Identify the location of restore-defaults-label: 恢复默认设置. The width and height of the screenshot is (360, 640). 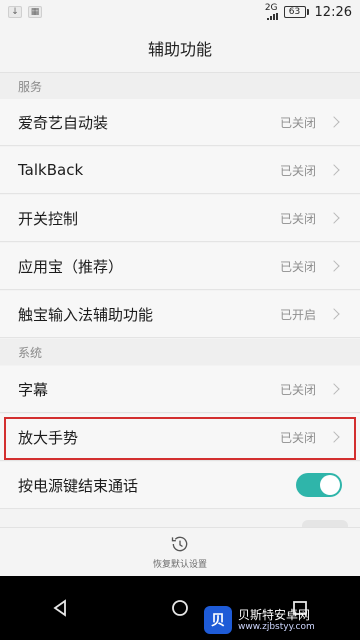
(179, 565).